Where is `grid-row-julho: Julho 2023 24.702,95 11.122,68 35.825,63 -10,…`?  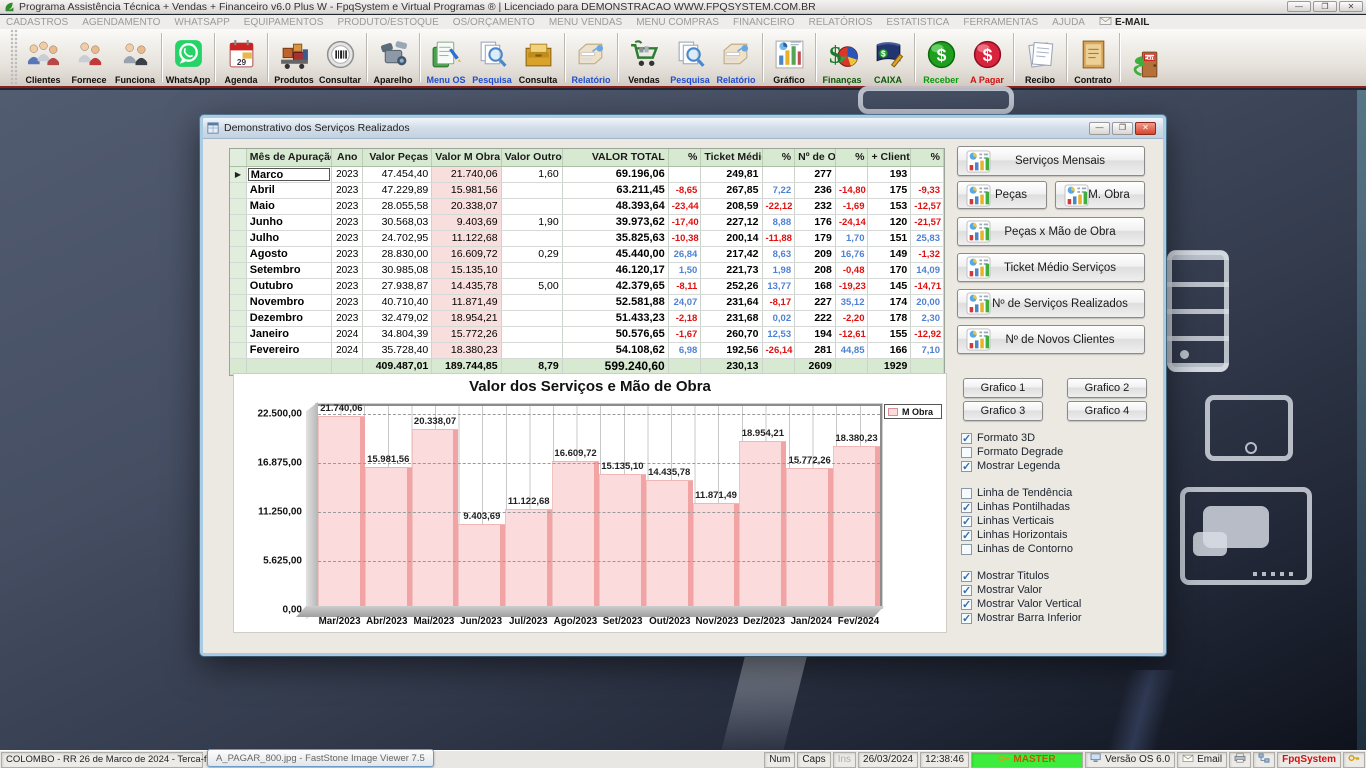 grid-row-julho: Julho 2023 24.702,95 11.122,68 35.825,63 -10,… is located at coordinates (587, 238).